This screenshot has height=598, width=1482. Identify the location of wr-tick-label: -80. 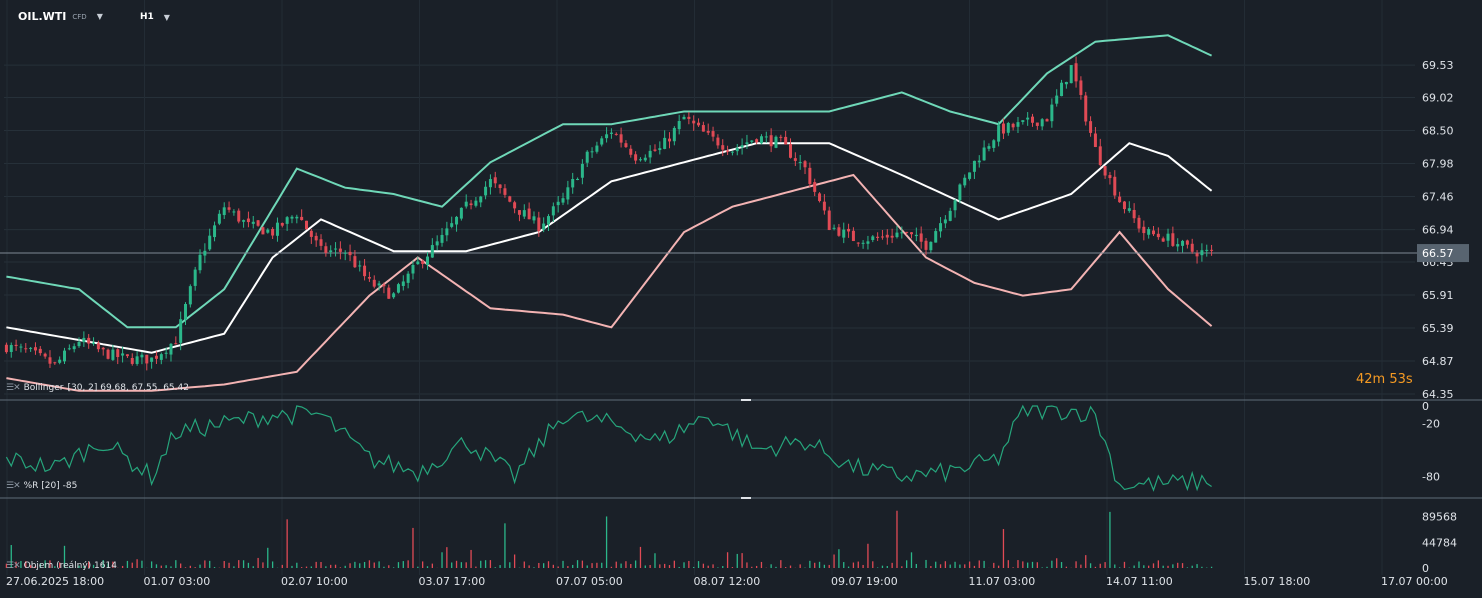
(1431, 476).